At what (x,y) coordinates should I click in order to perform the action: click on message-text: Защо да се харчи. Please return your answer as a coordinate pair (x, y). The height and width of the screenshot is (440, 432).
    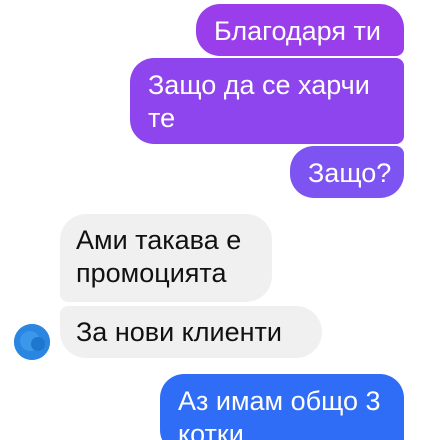
    Looking at the image, I should click on (259, 85).